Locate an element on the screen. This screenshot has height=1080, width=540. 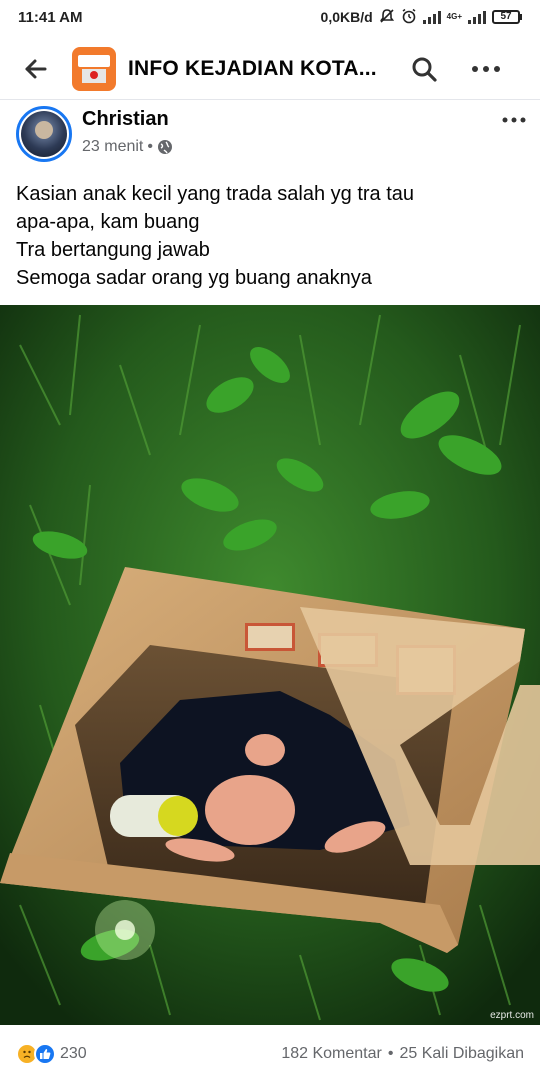
arrow-left-icon is located at coordinates (36, 68).